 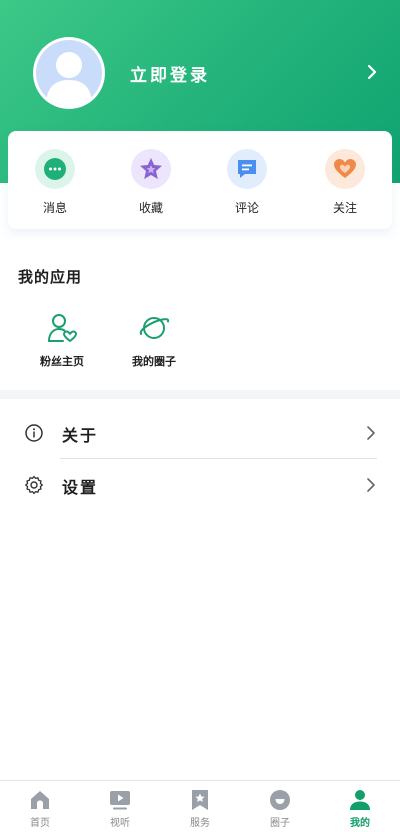 I want to click on quick-action-messages: 消息, so click(x=55, y=184).